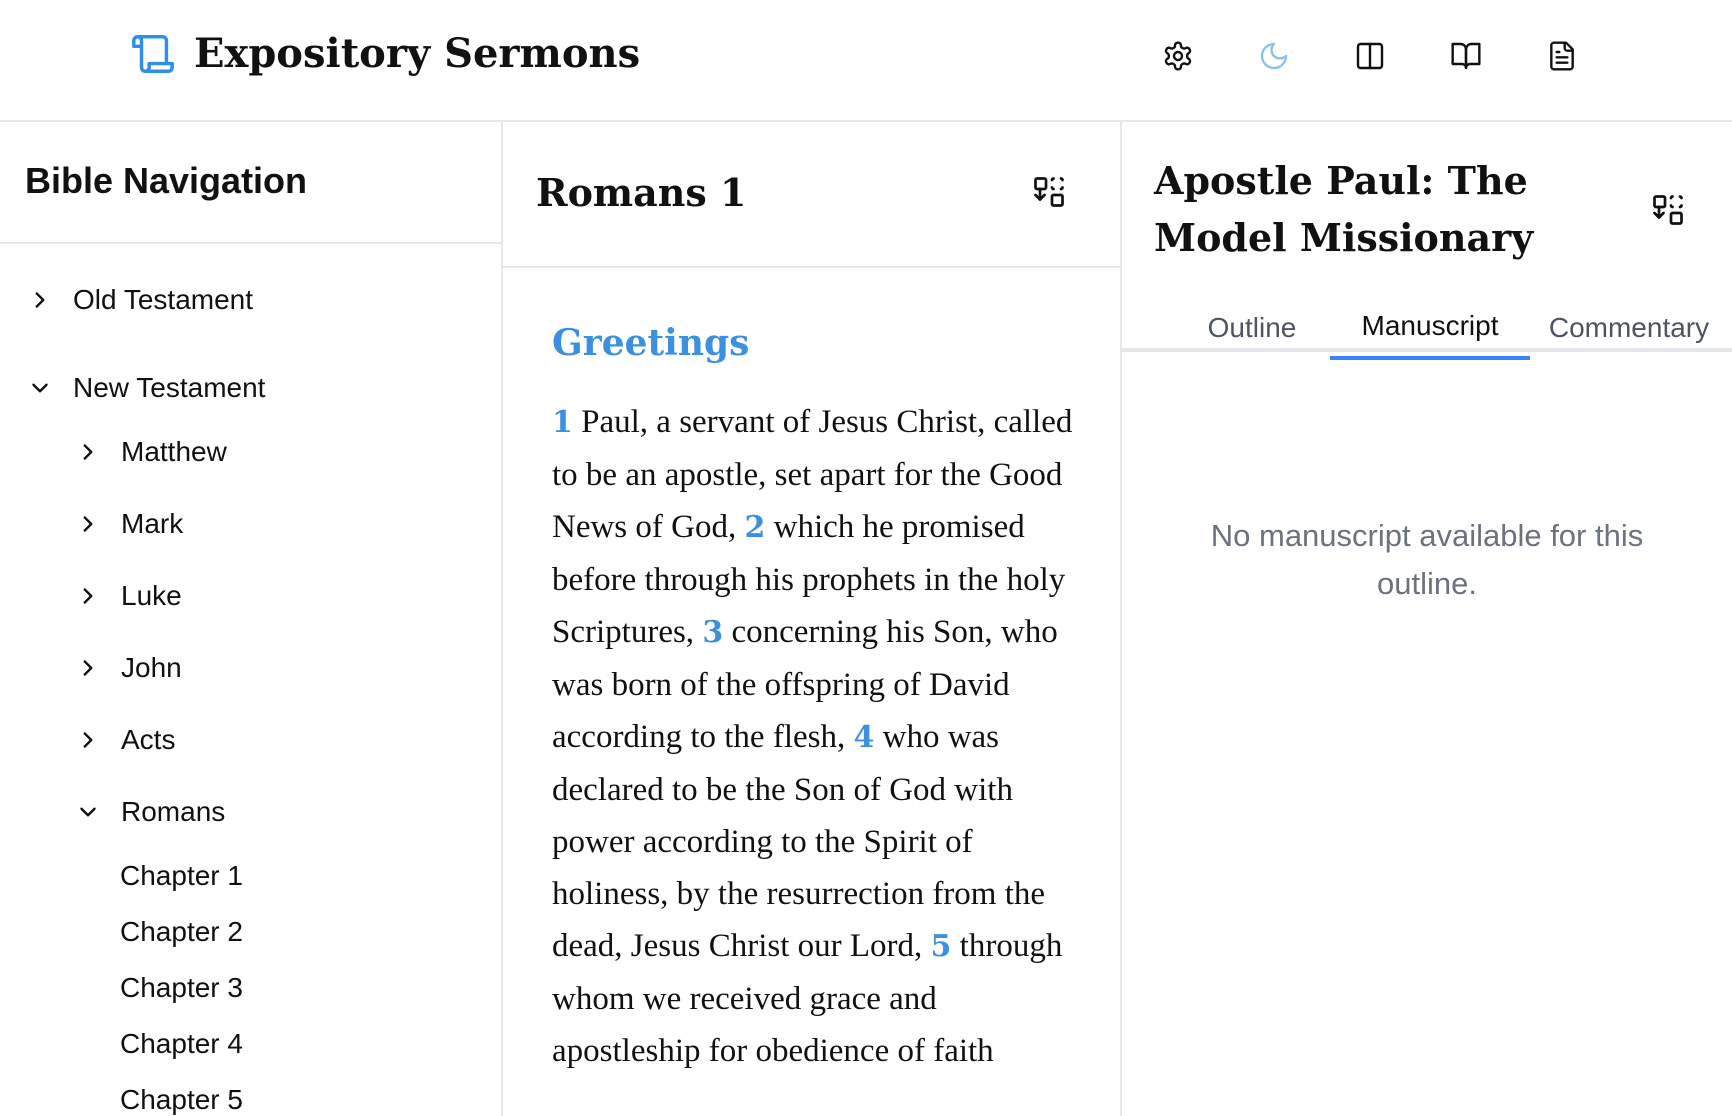  What do you see at coordinates (1430, 325) in the screenshot?
I see `tab-label: Manuscript` at bounding box center [1430, 325].